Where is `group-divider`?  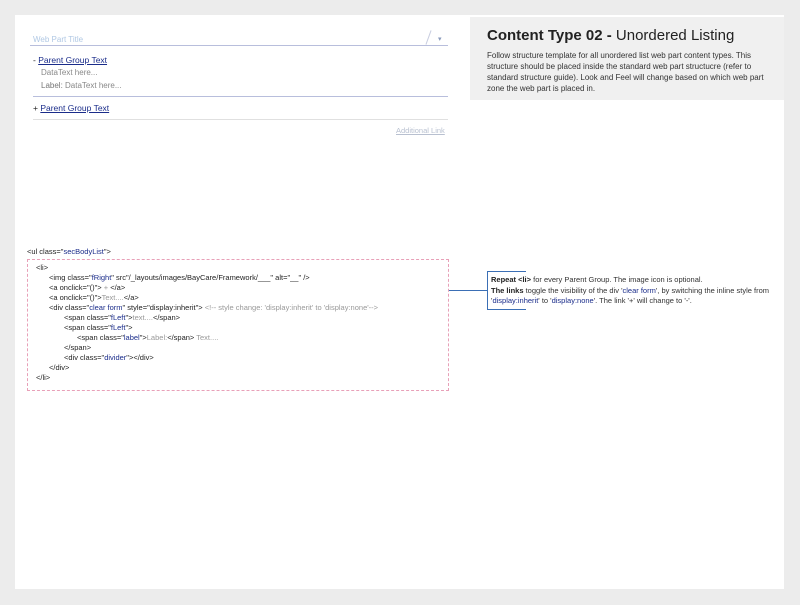 group-divider is located at coordinates (240, 96).